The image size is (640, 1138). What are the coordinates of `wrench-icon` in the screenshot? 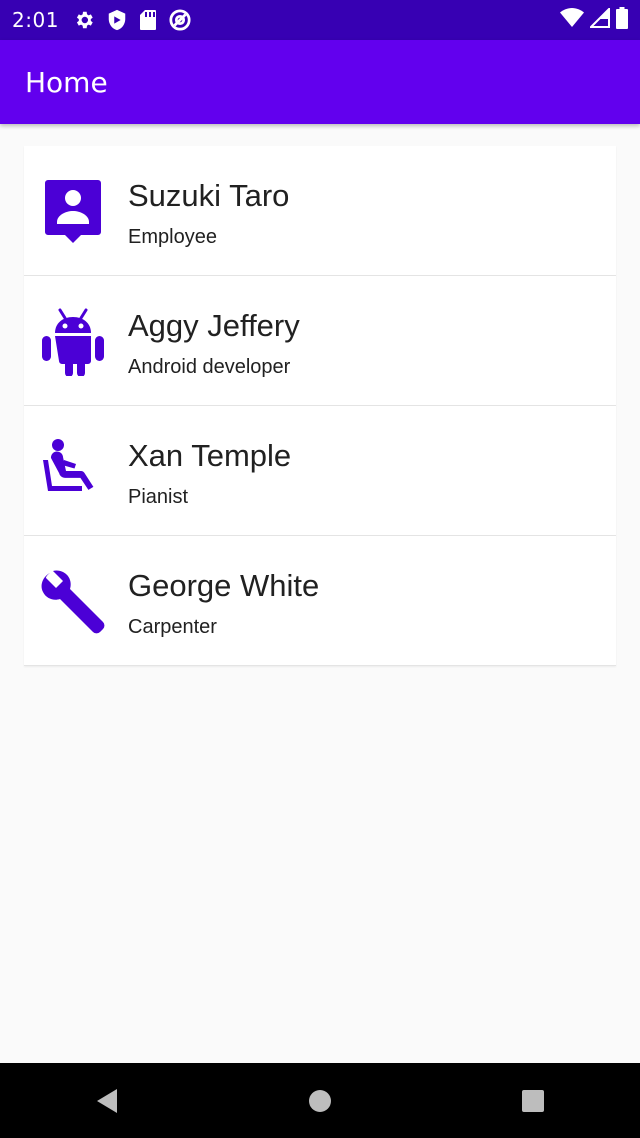 It's located at (73, 601).